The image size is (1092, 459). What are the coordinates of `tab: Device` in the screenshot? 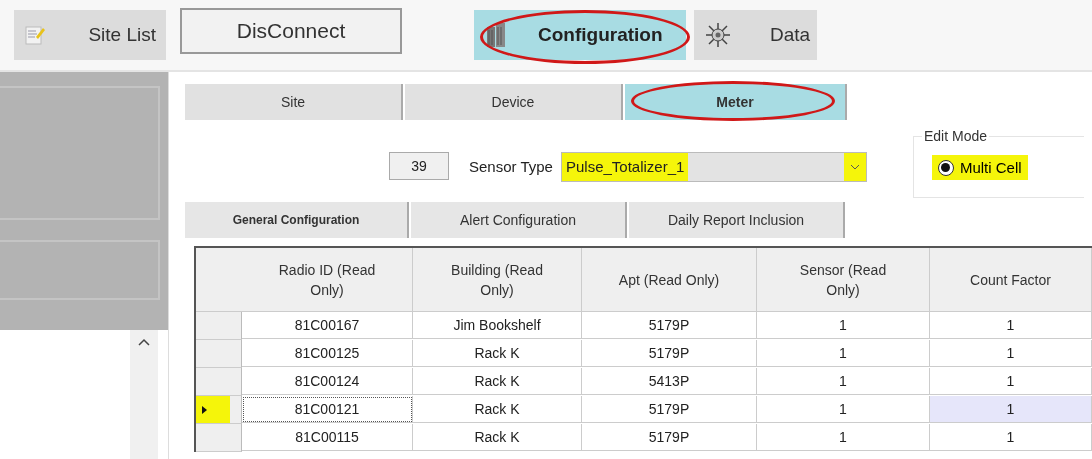 It's located at (514, 102).